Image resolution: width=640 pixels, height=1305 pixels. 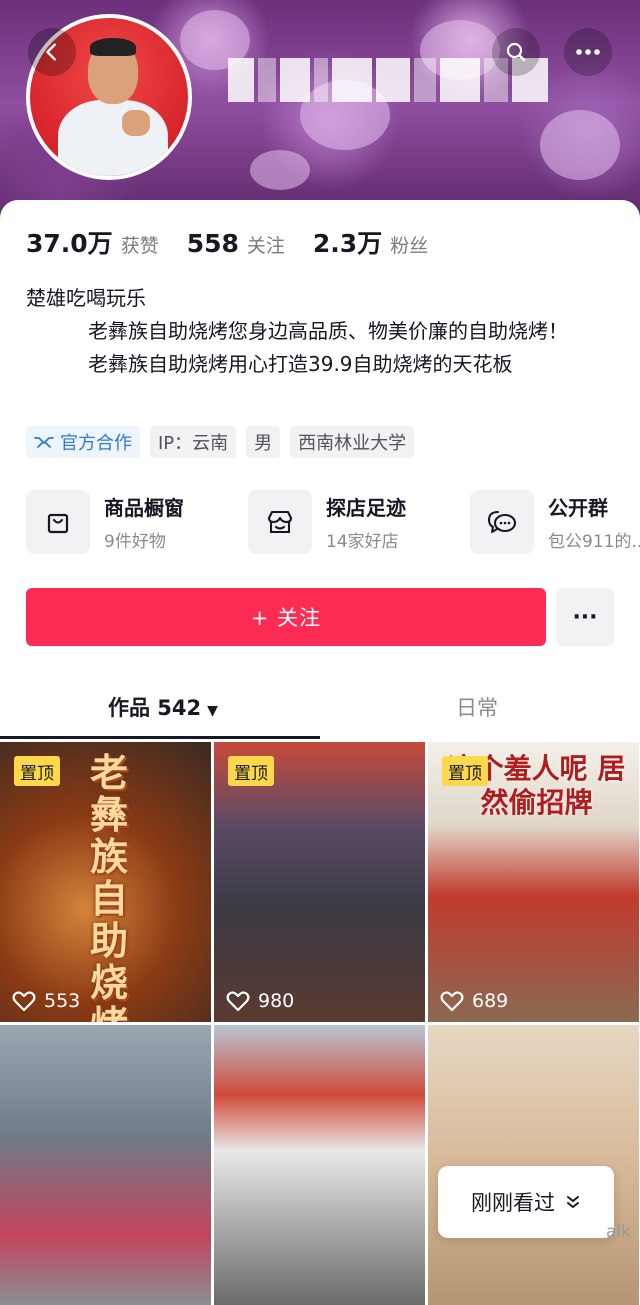 What do you see at coordinates (490, 1001) in the screenshot?
I see `like-count-value: 689` at bounding box center [490, 1001].